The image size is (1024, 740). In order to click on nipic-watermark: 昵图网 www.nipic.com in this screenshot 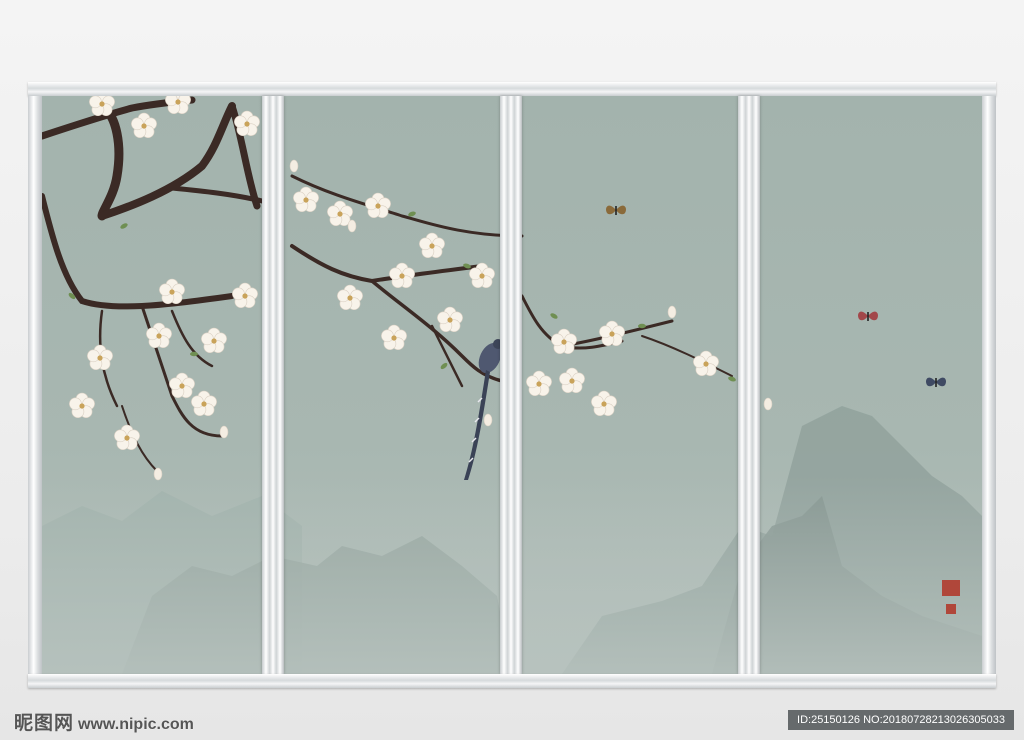, I will do `click(104, 721)`.